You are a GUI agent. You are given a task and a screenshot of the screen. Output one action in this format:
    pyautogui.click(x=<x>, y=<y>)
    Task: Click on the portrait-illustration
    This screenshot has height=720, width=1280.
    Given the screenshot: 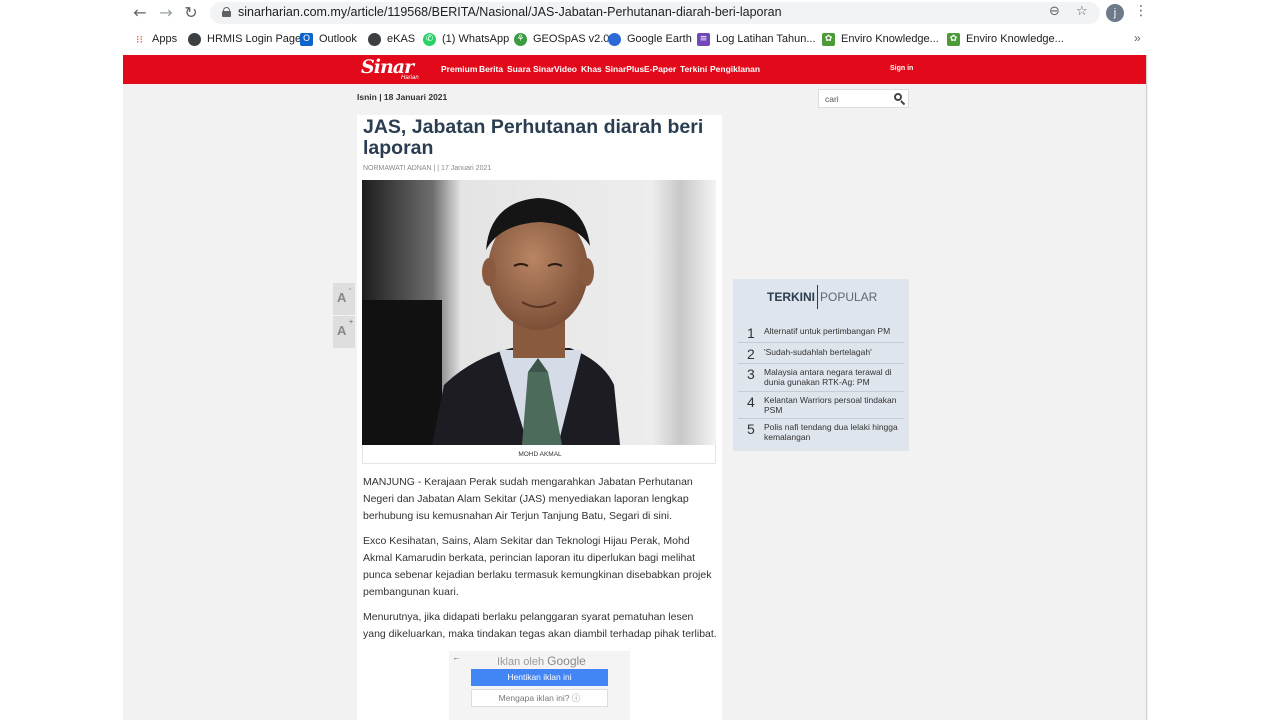 What is the action you would take?
    pyautogui.click(x=539, y=312)
    